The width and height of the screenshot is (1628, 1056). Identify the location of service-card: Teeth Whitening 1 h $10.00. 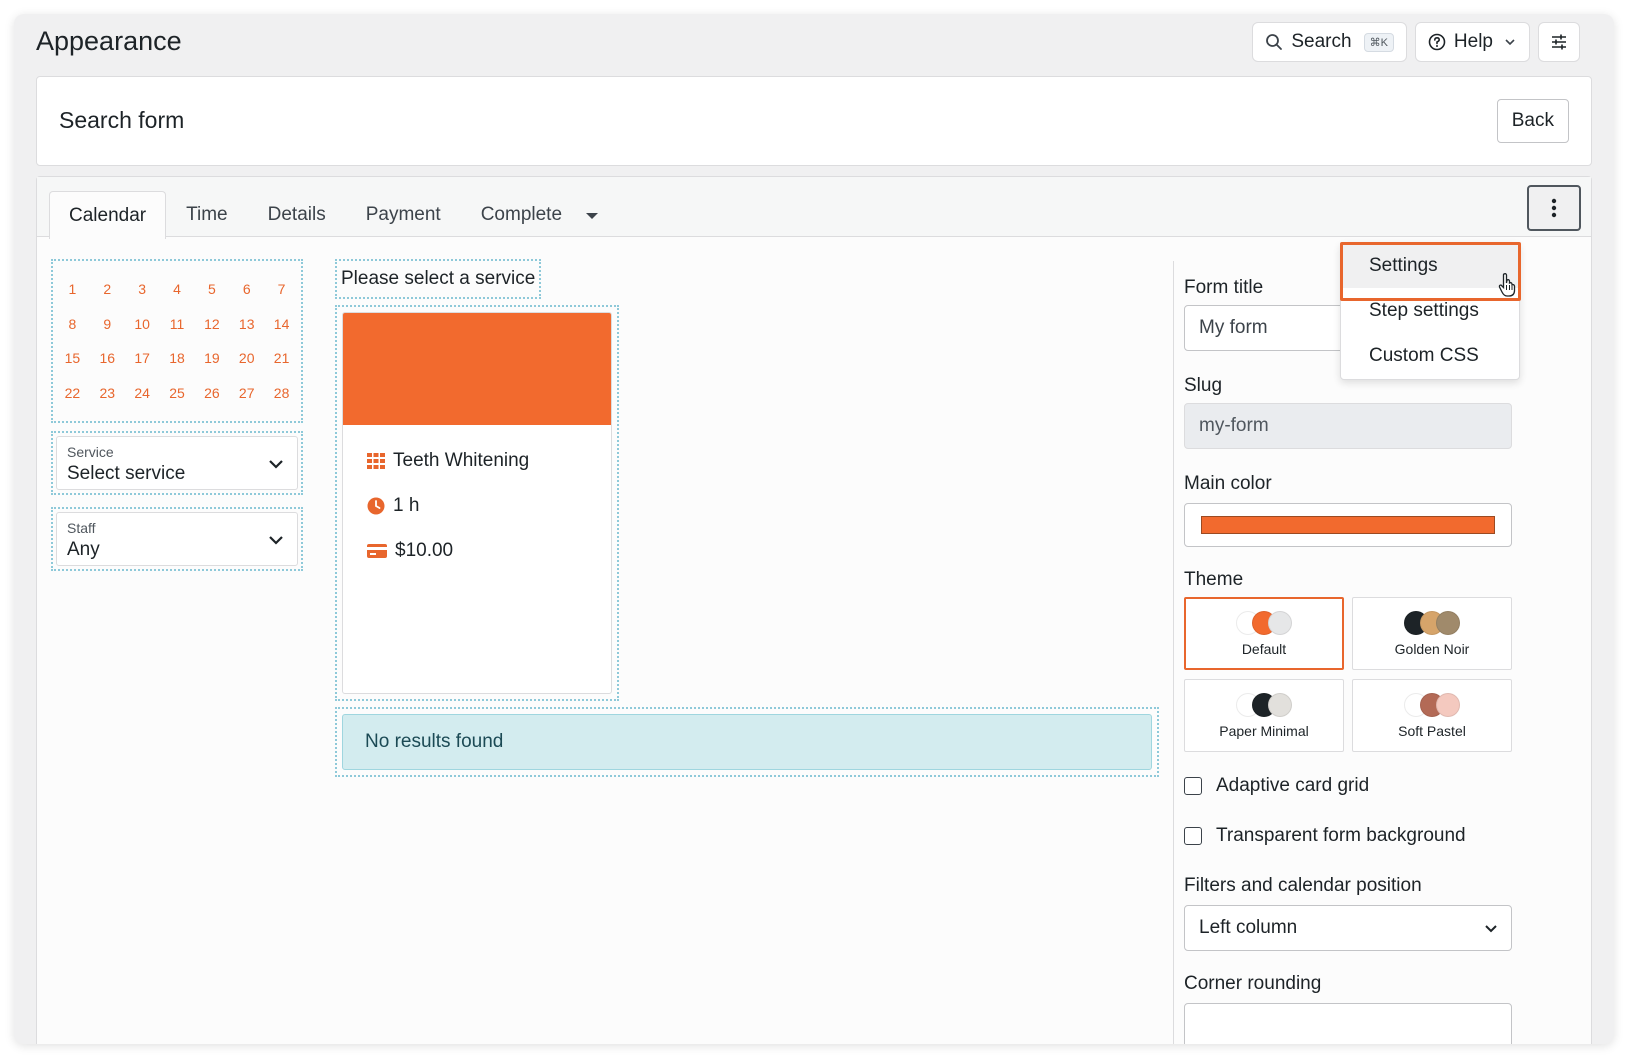
(477, 503).